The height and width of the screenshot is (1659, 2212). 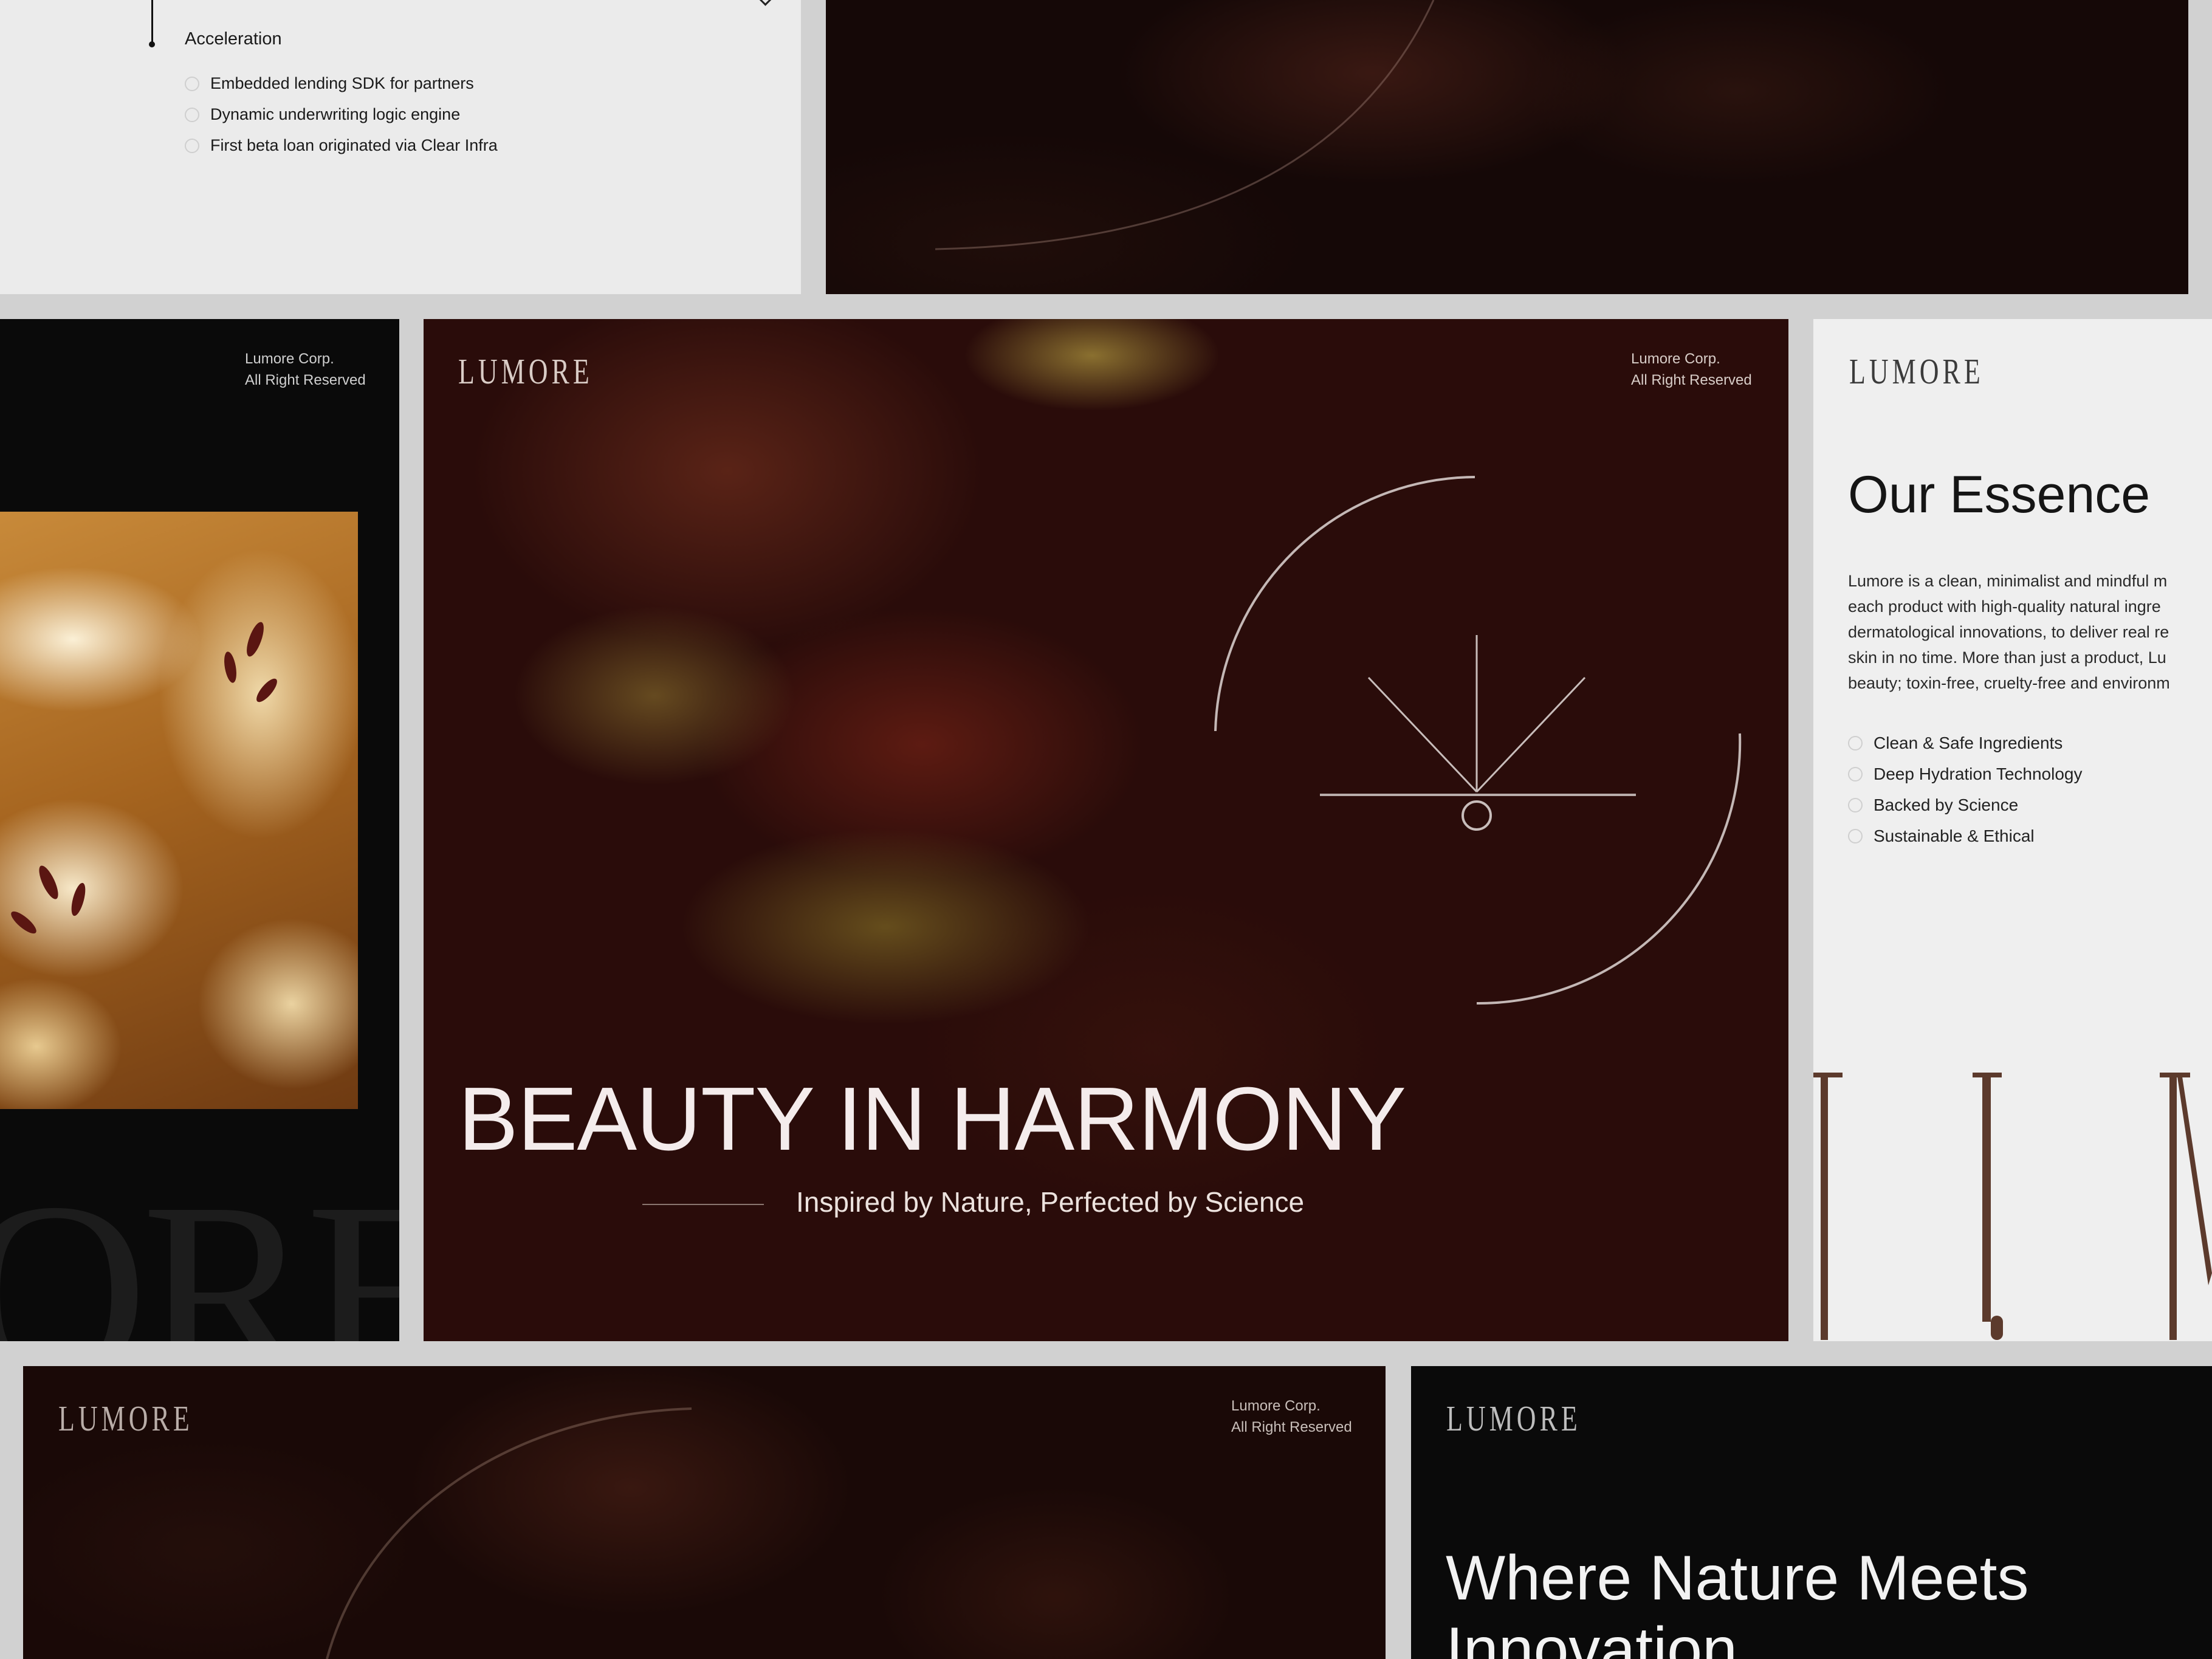 I want to click on list-item: Clean & Safe Ingredients, so click(x=1965, y=742).